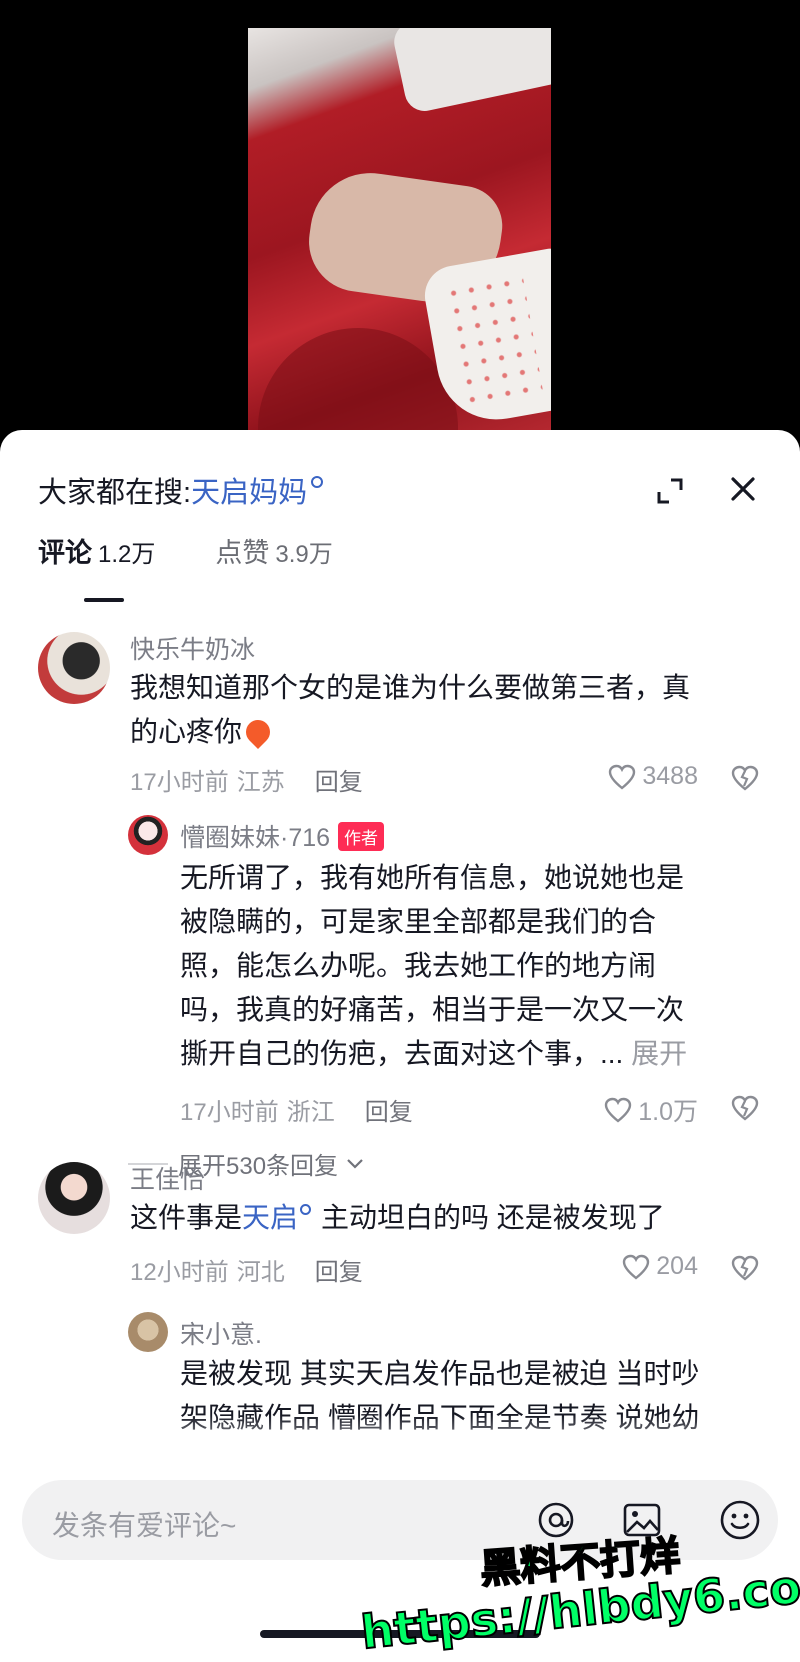 This screenshot has width=800, height=1662. What do you see at coordinates (400, 1440) in the screenshot?
I see `content-fade` at bounding box center [400, 1440].